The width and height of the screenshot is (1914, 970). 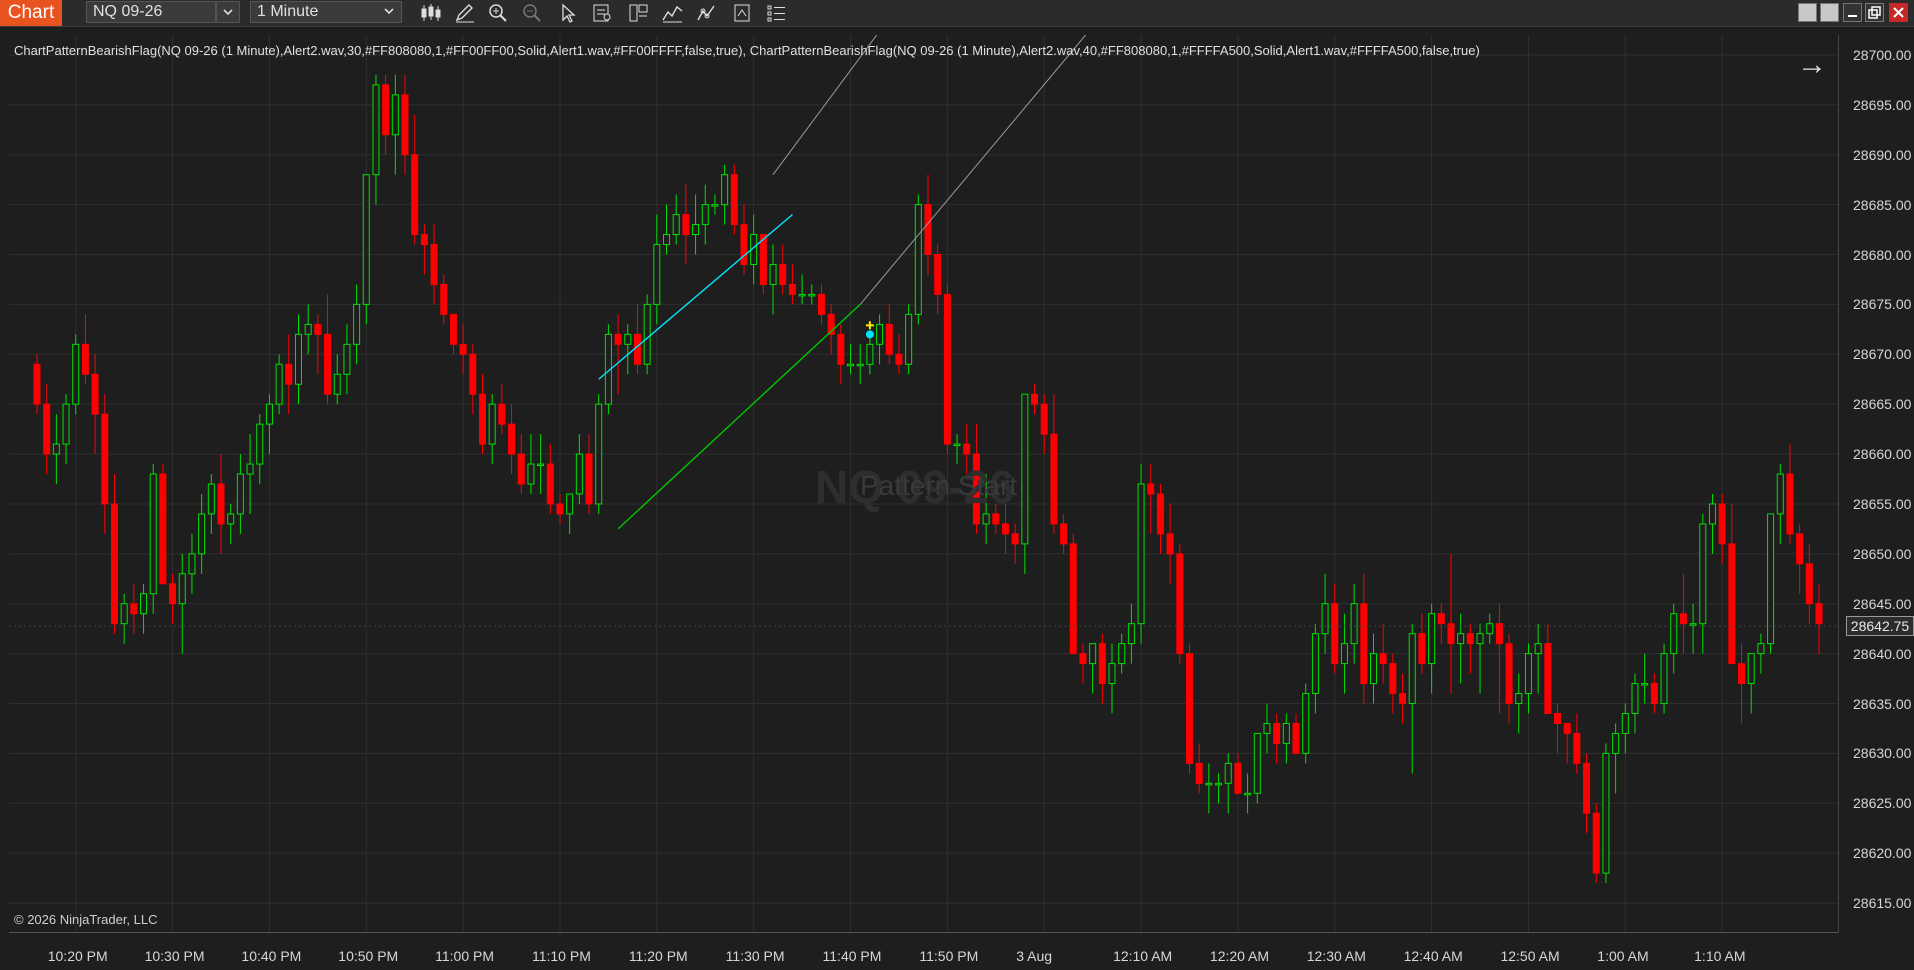 I want to click on price-tick-label: 28620.00, so click(x=1882, y=853).